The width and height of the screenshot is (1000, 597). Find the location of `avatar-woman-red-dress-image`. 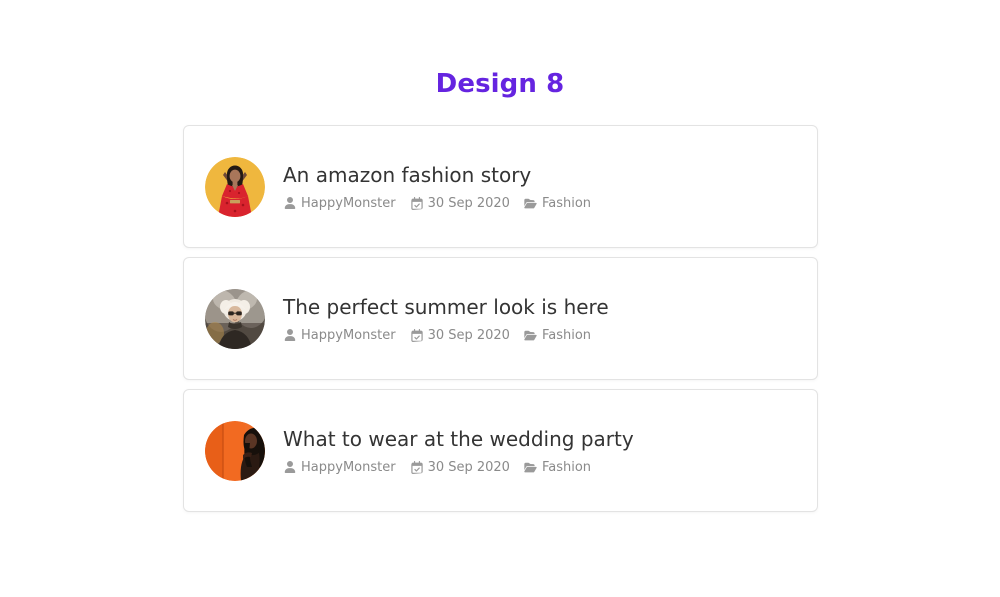

avatar-woman-red-dress-image is located at coordinates (235, 186).